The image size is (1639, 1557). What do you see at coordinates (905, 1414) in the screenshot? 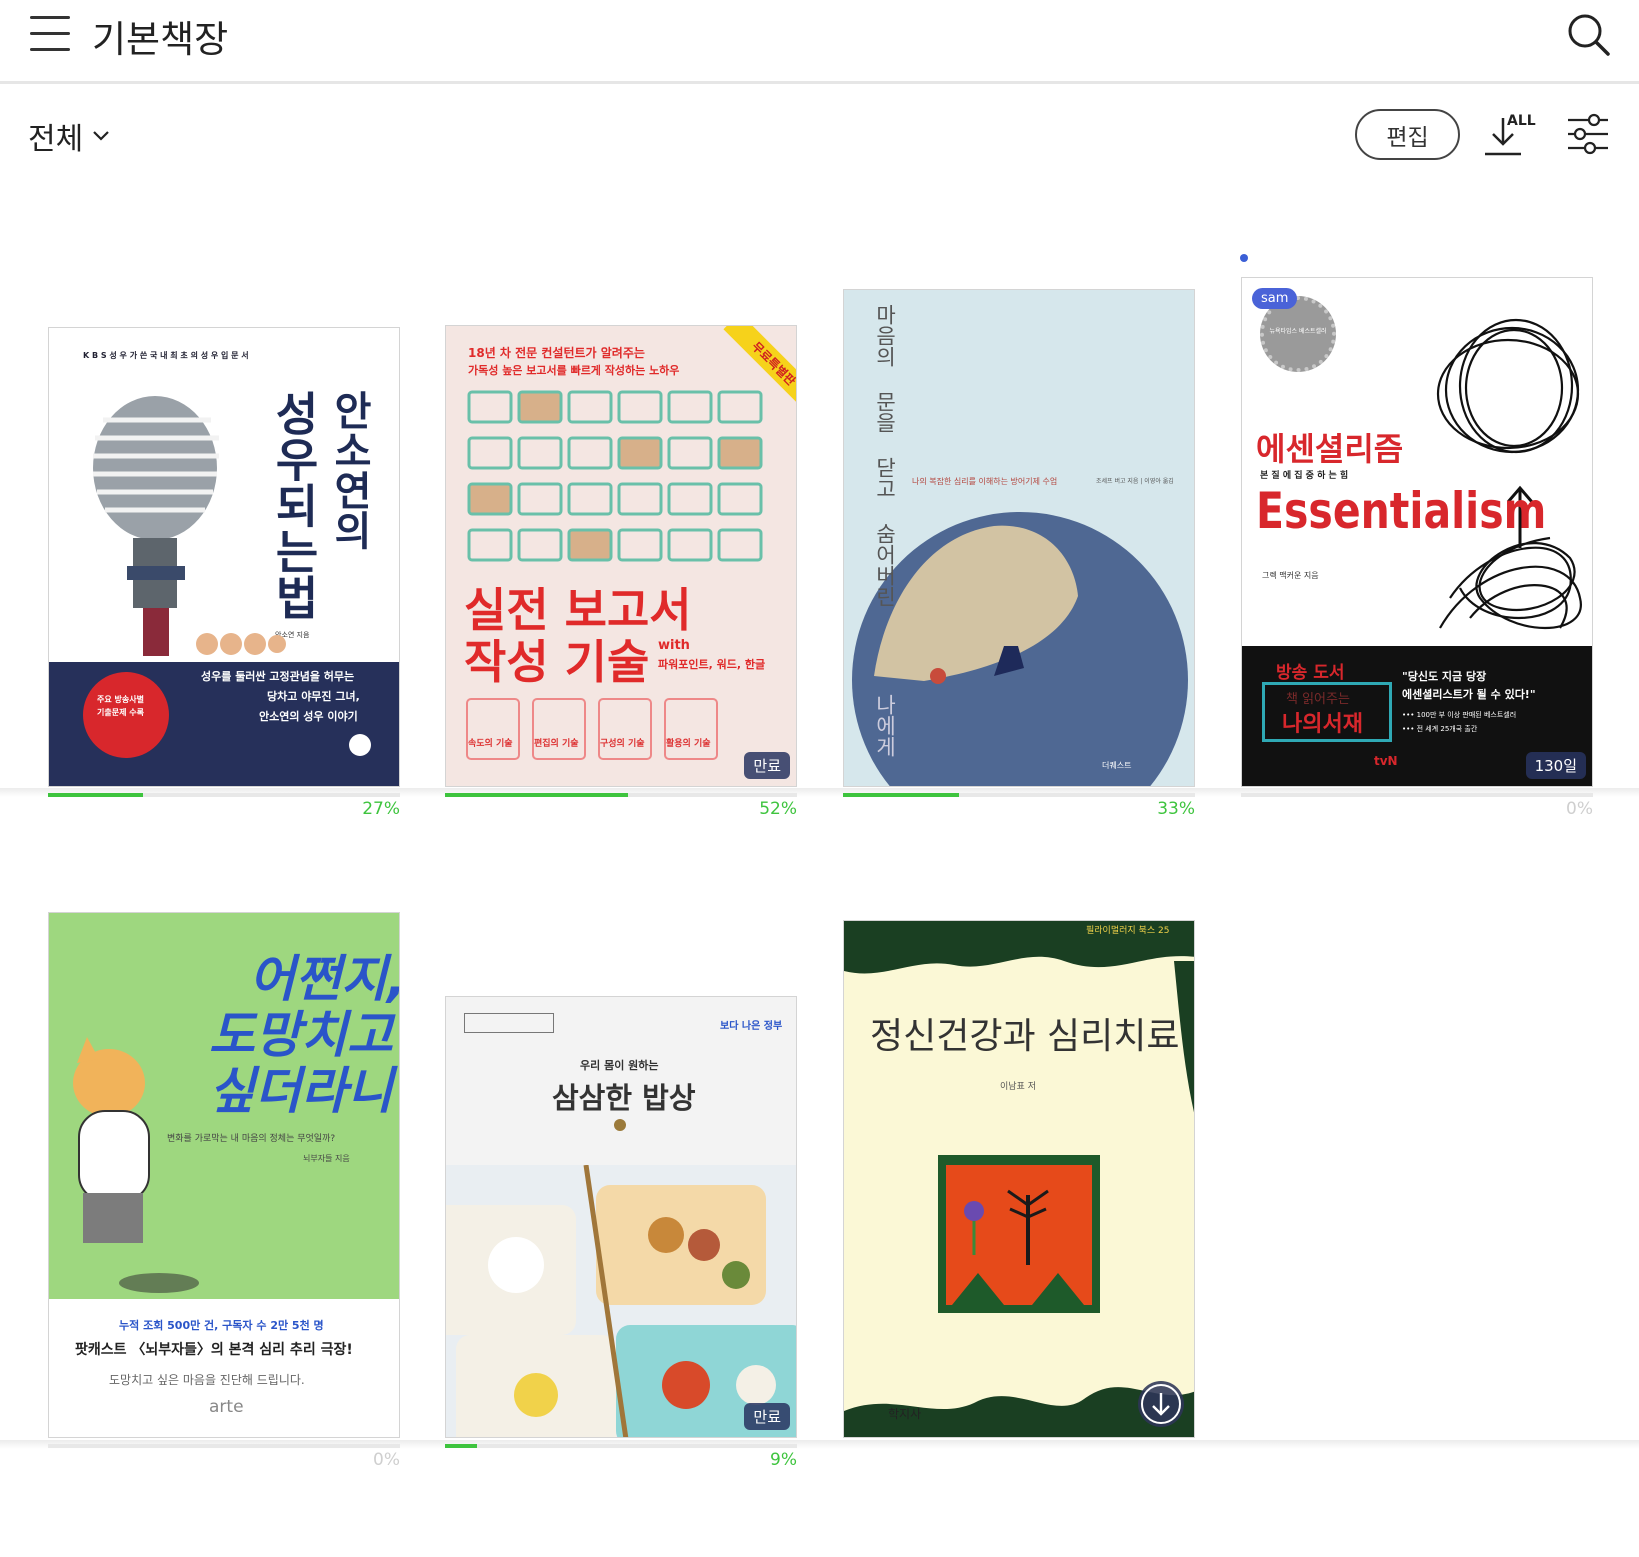
I see `cover-publisher: 학지사` at bounding box center [905, 1414].